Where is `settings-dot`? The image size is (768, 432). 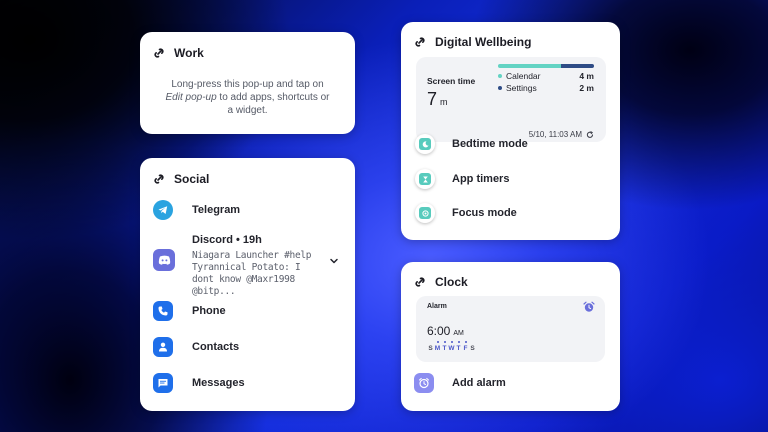
settings-dot is located at coordinates (500, 88).